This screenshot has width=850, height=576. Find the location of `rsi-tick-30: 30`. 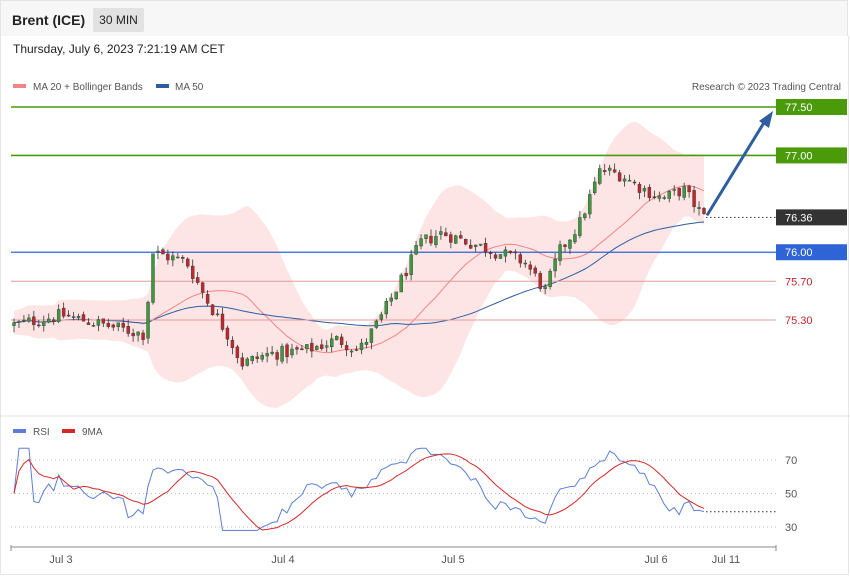

rsi-tick-30: 30 is located at coordinates (791, 528).